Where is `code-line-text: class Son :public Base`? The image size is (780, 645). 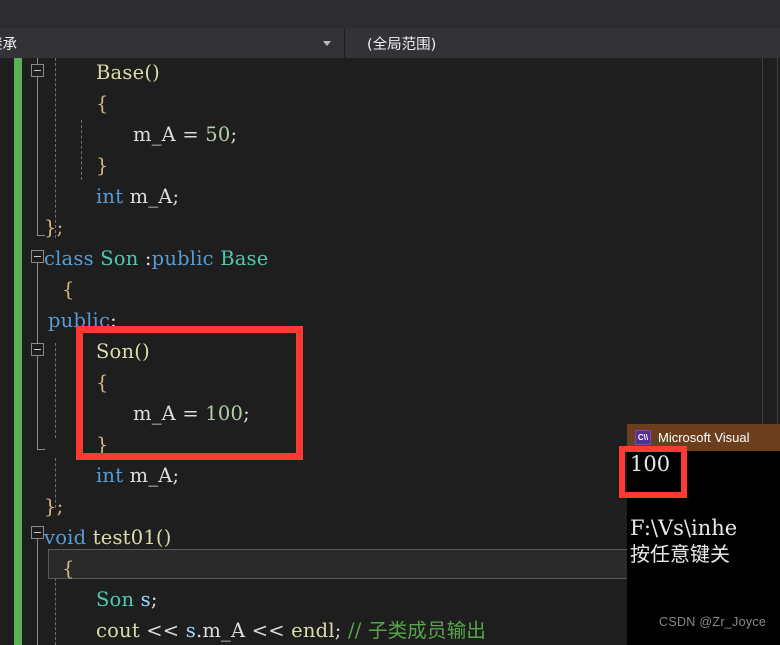 code-line-text: class Son :public Base is located at coordinates (156, 259).